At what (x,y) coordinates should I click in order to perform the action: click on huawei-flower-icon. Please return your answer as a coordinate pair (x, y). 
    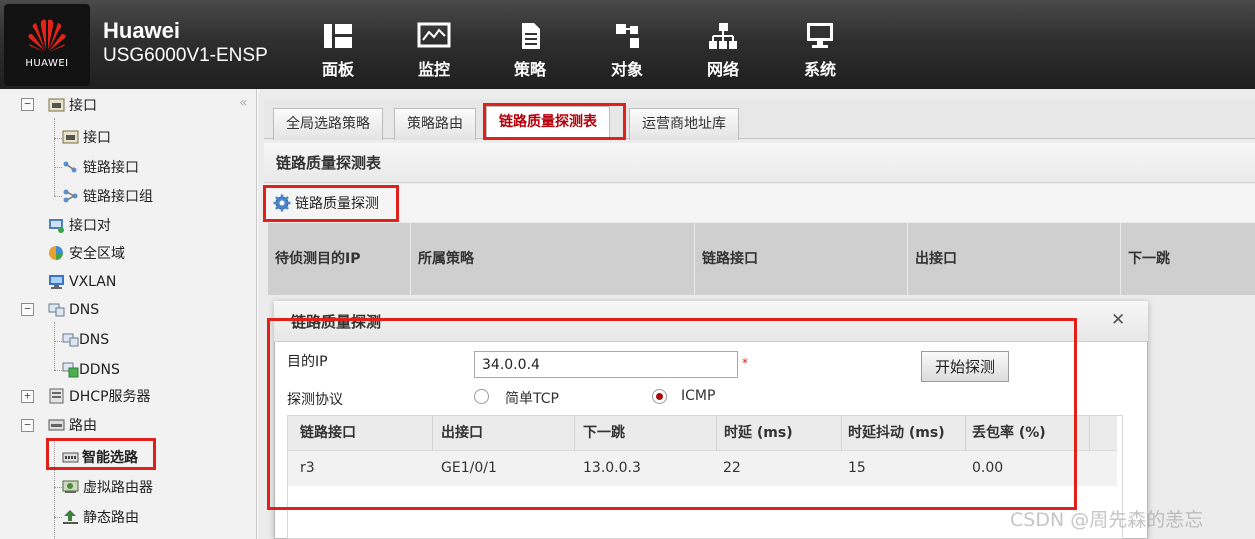
    Looking at the image, I should click on (47, 35).